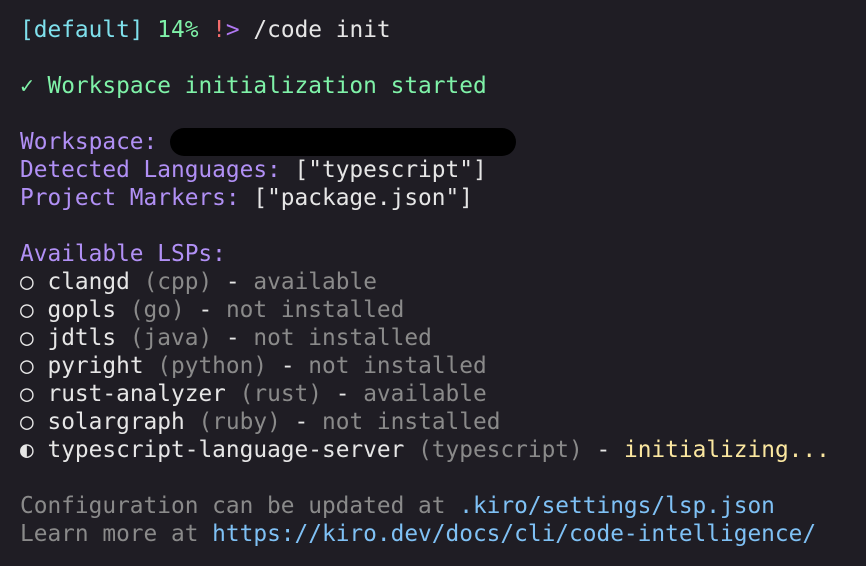 This screenshot has height=566, width=866. What do you see at coordinates (212, 366) in the screenshot?
I see `lsp-language: (python)` at bounding box center [212, 366].